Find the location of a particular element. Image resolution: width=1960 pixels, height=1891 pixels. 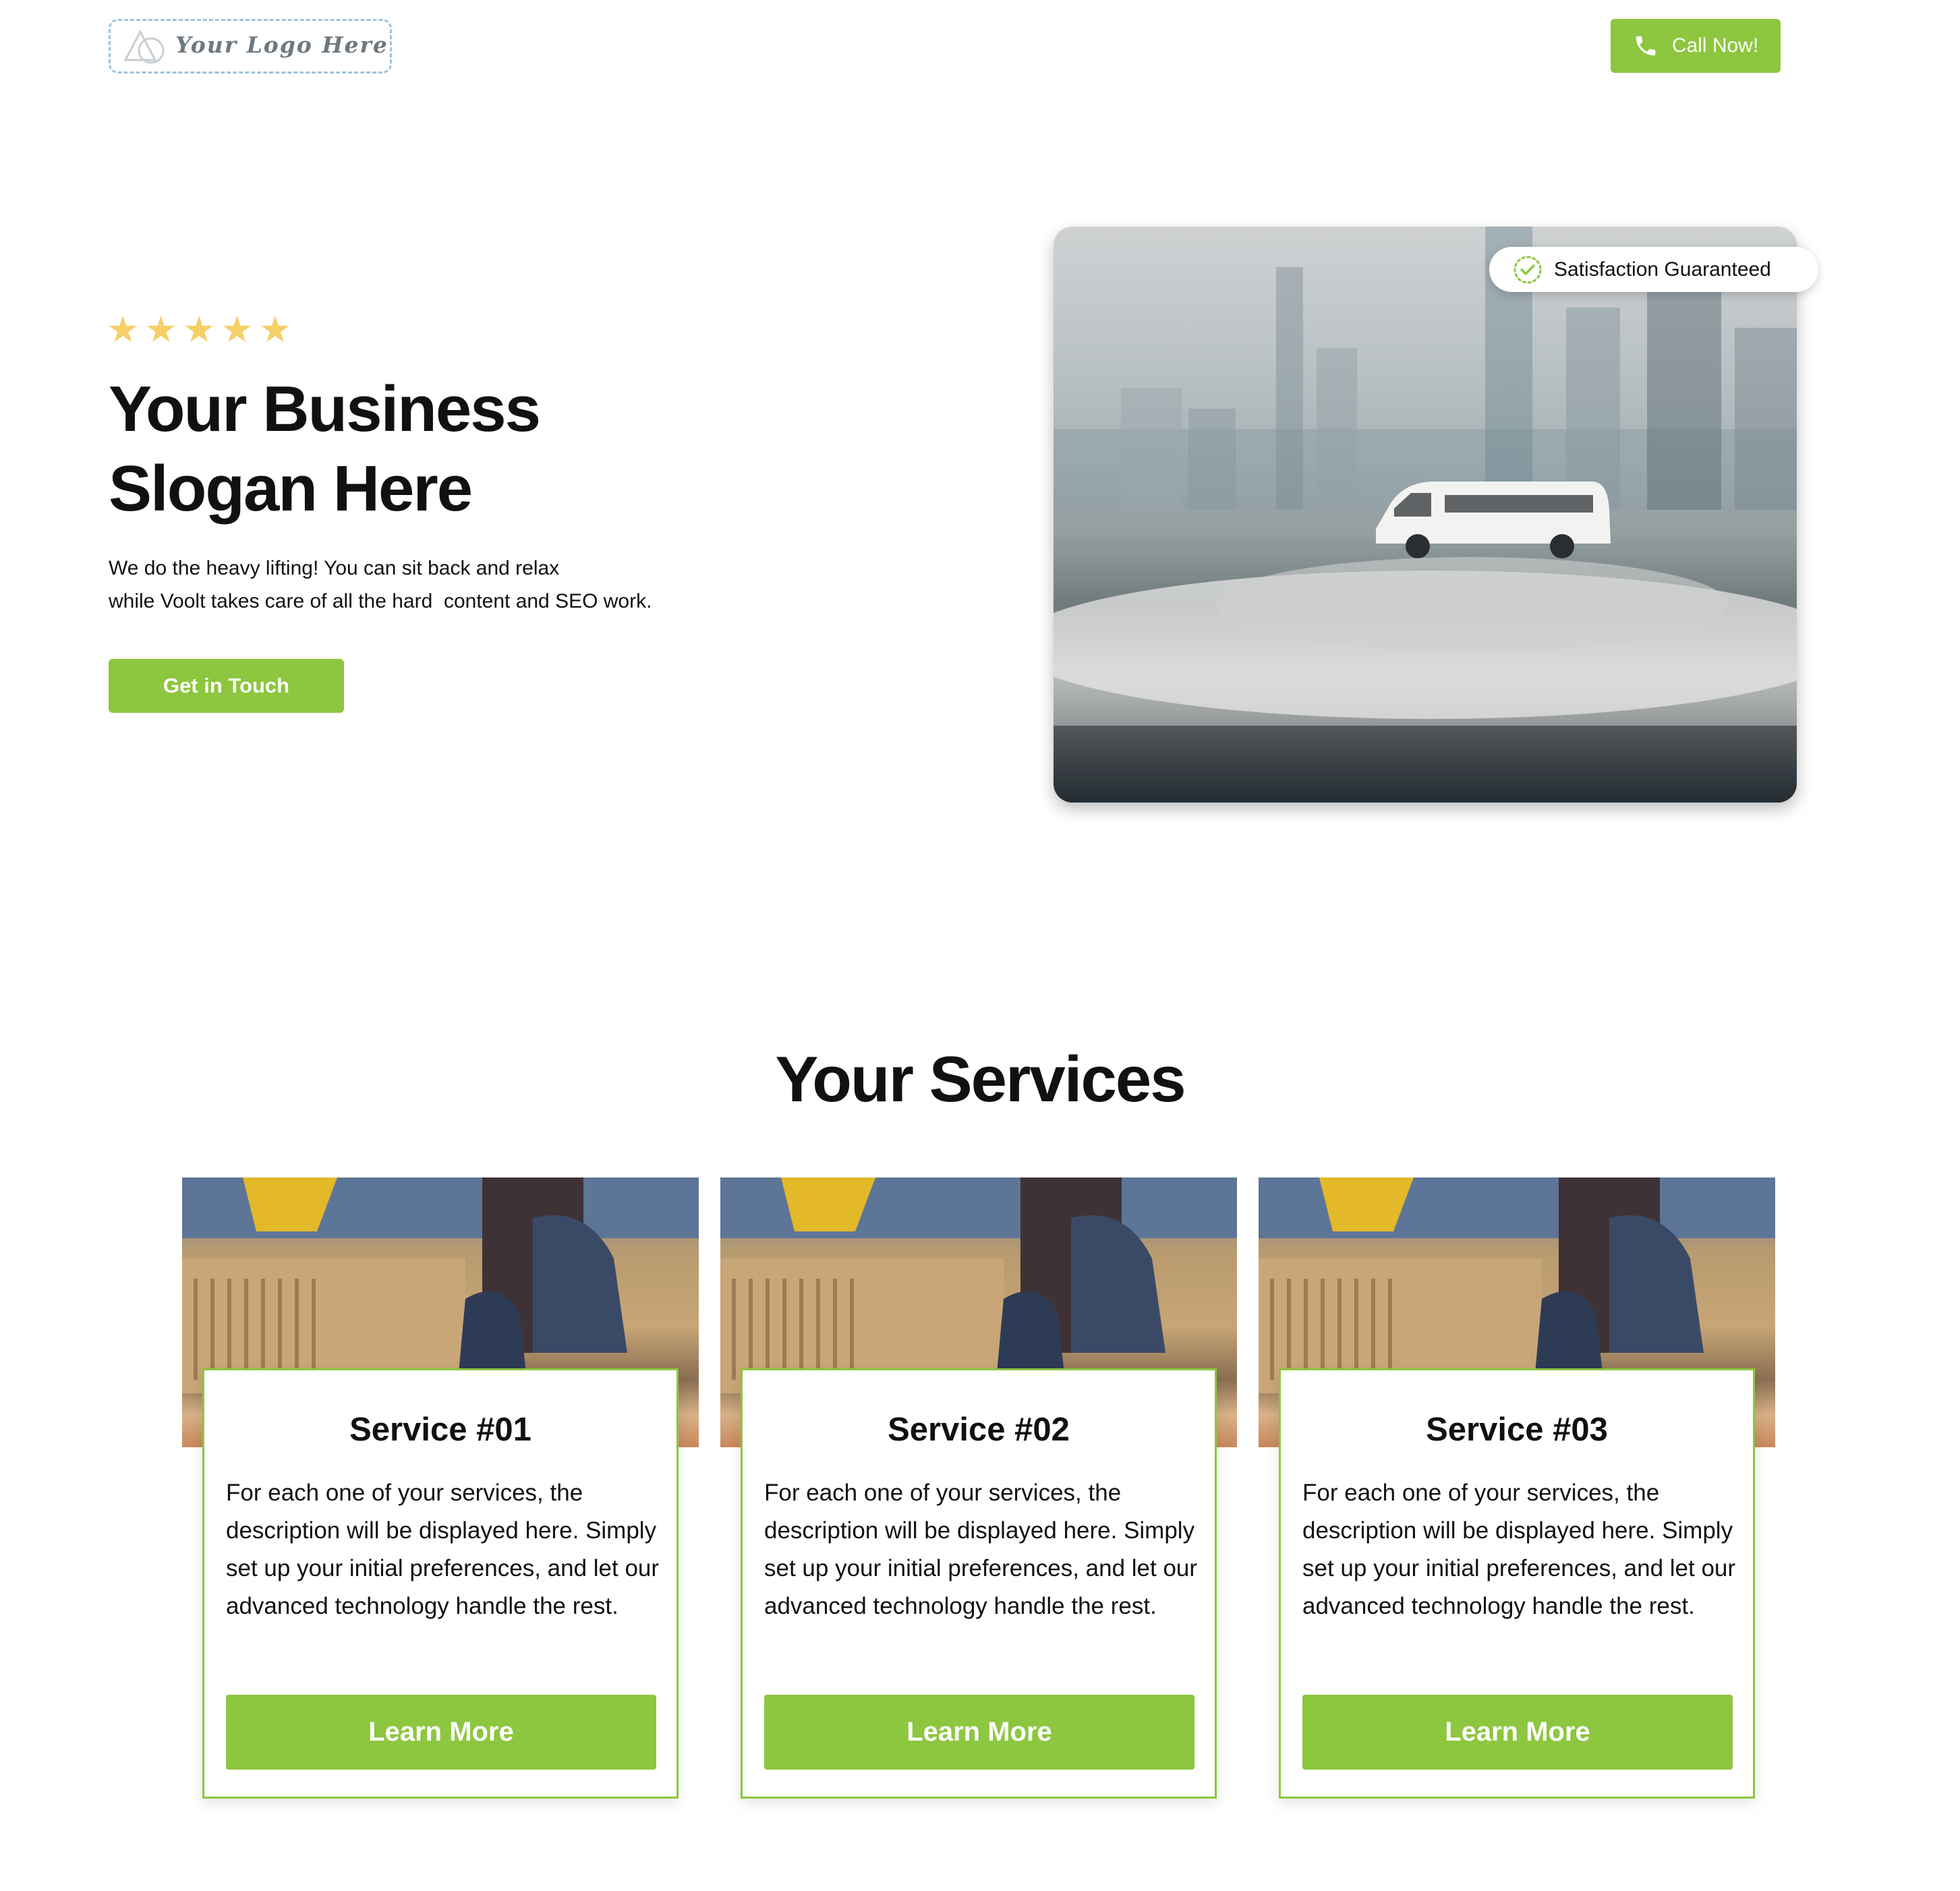

services-title: Your Services is located at coordinates (980, 1079).